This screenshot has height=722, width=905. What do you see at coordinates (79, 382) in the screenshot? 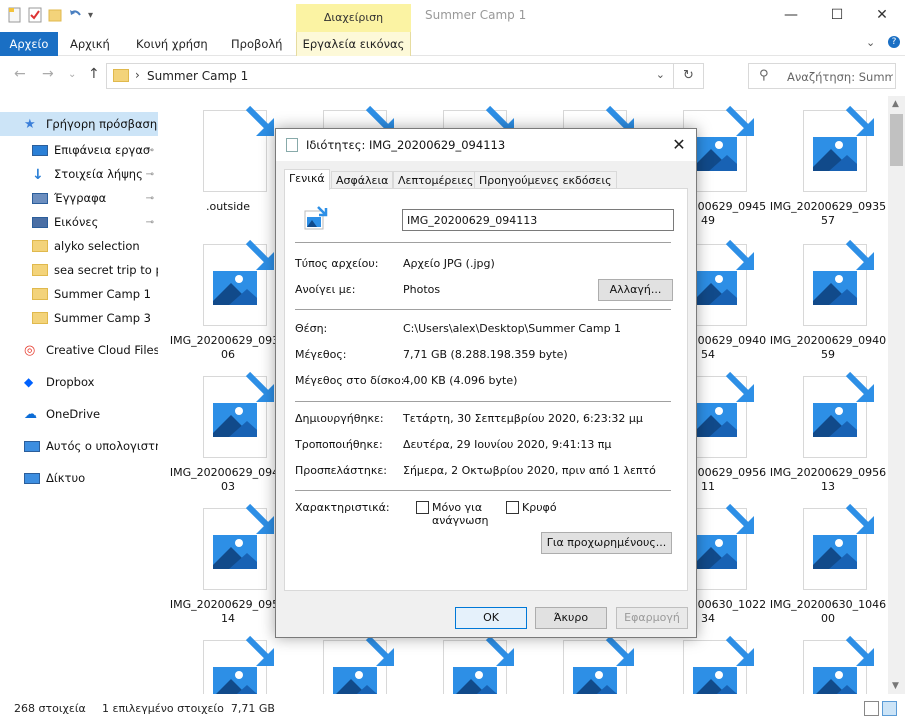
I see `sidebar-item: ◆ Dropbox` at bounding box center [79, 382].